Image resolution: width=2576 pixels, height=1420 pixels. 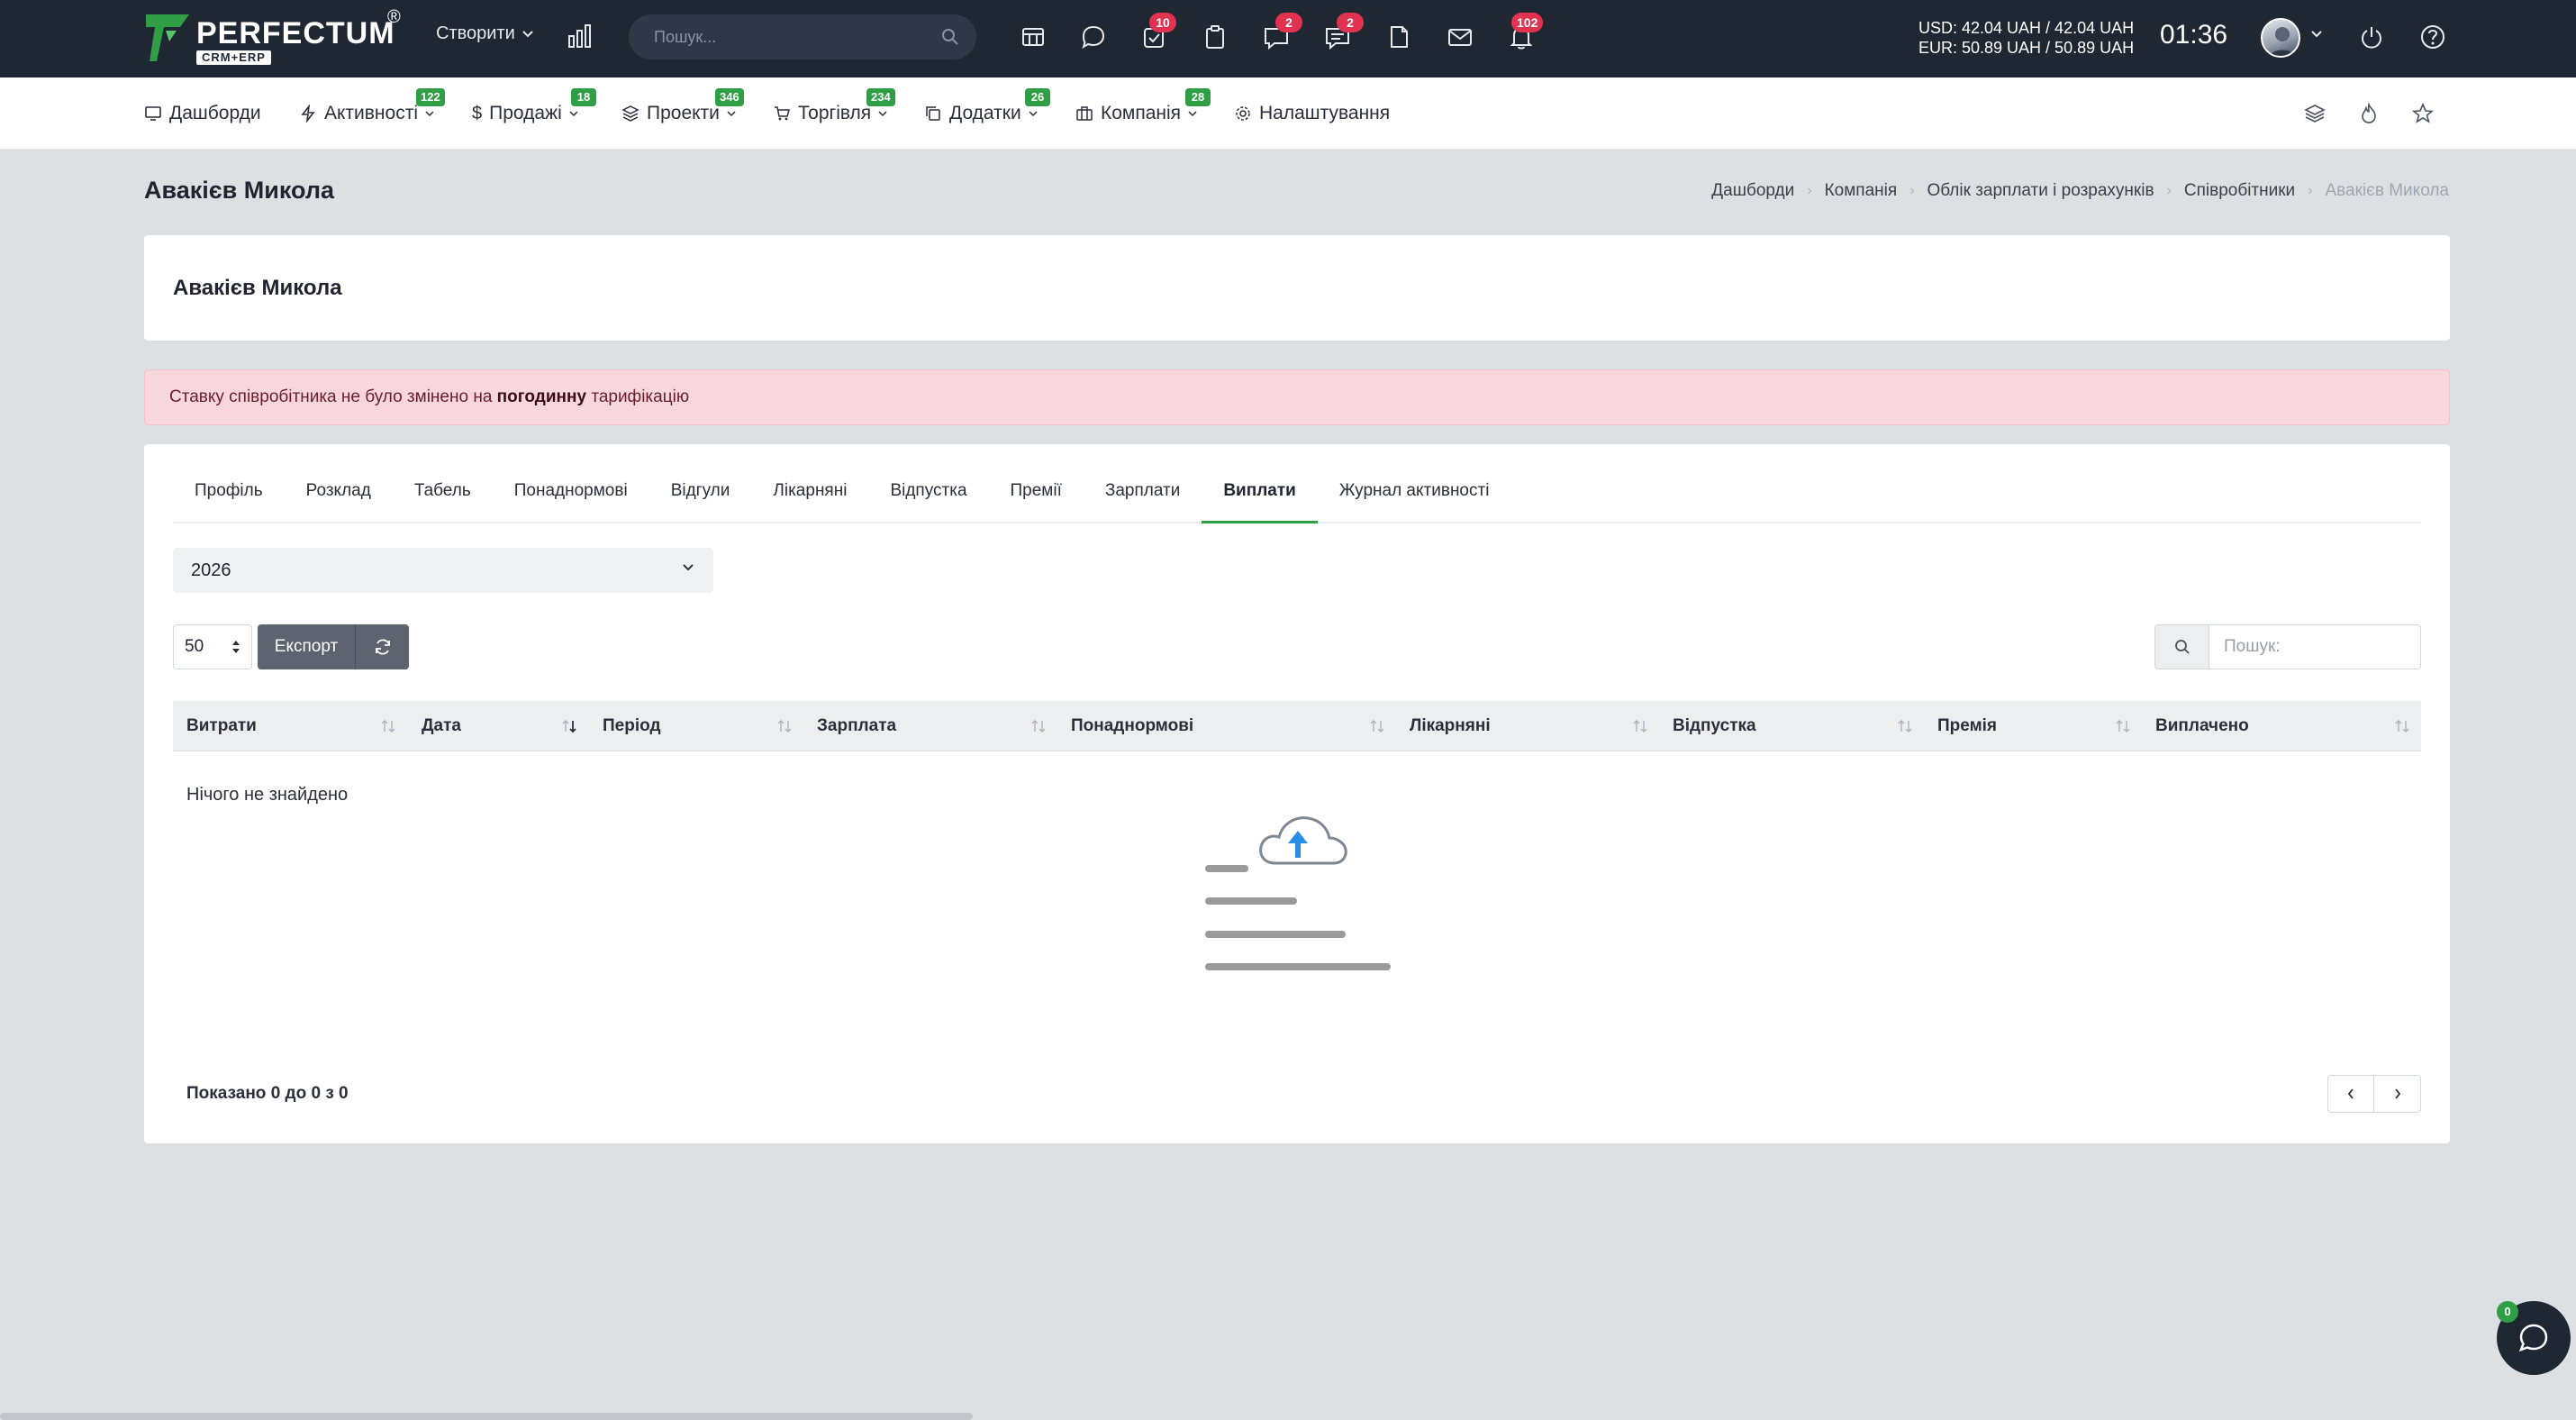 What do you see at coordinates (1967, 725) in the screenshot?
I see `column-label: Премія` at bounding box center [1967, 725].